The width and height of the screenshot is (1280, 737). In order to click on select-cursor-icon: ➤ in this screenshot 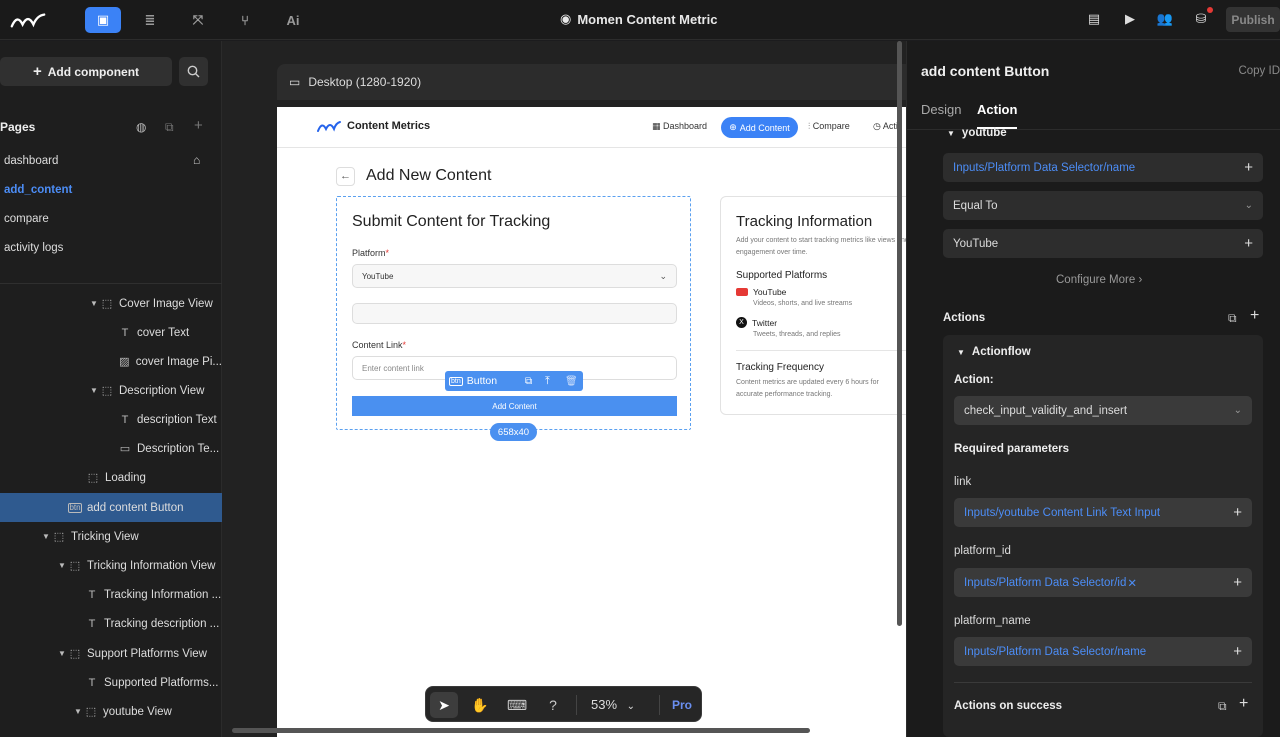, I will do `click(444, 705)`.